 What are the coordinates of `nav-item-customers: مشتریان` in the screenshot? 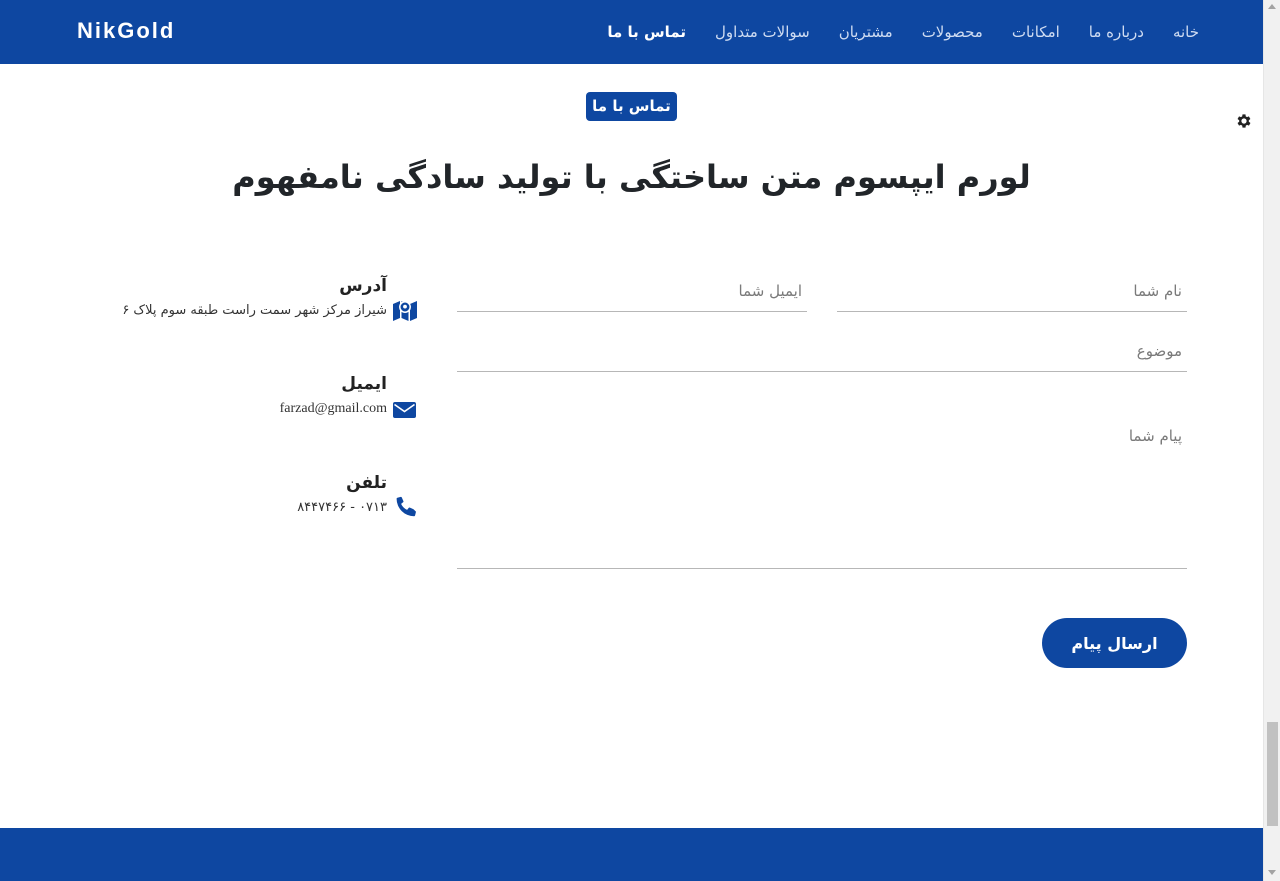 It's located at (866, 32).